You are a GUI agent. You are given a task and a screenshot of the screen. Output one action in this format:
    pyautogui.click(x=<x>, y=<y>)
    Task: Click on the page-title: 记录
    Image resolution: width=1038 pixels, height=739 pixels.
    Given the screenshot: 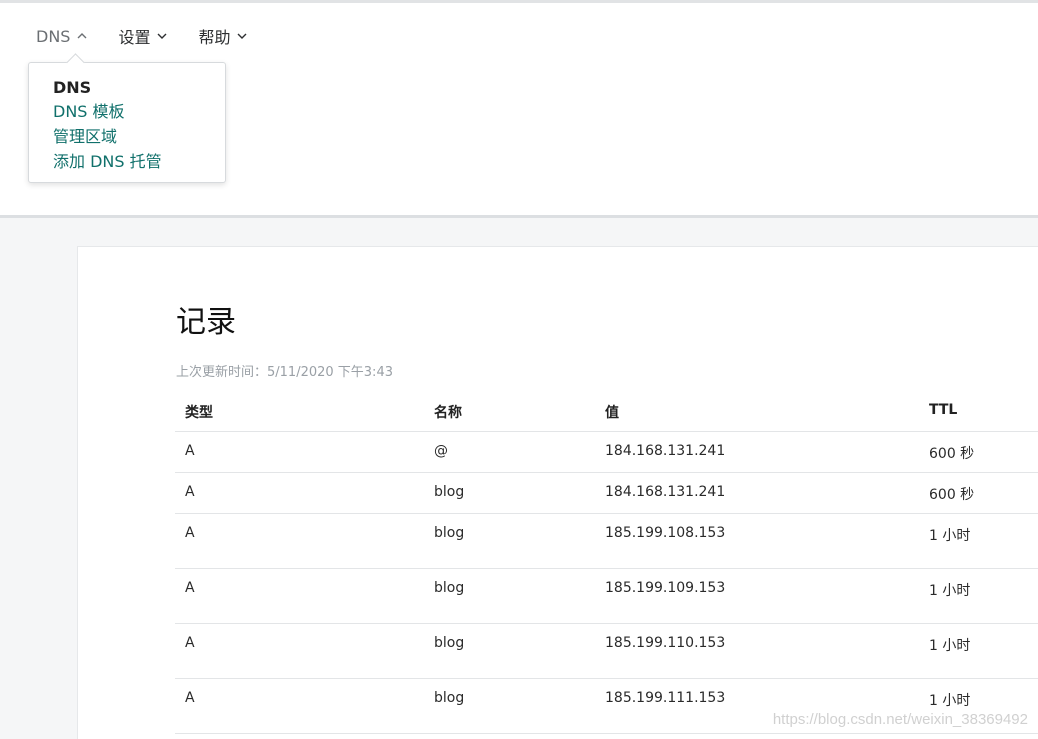 What is the action you would take?
    pyautogui.click(x=206, y=322)
    